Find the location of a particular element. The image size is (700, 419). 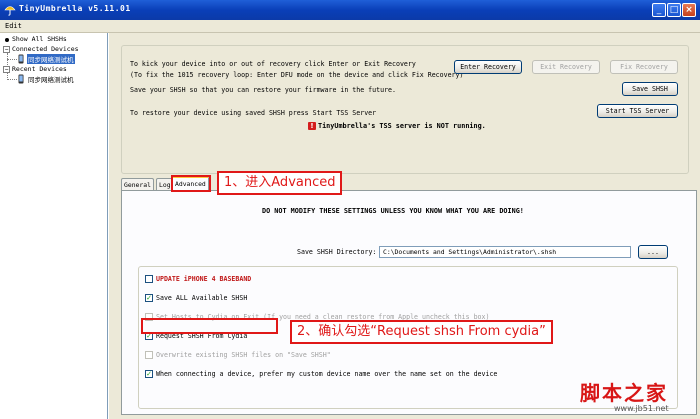

exit-recovery-button: Exit Recovery is located at coordinates (566, 67).